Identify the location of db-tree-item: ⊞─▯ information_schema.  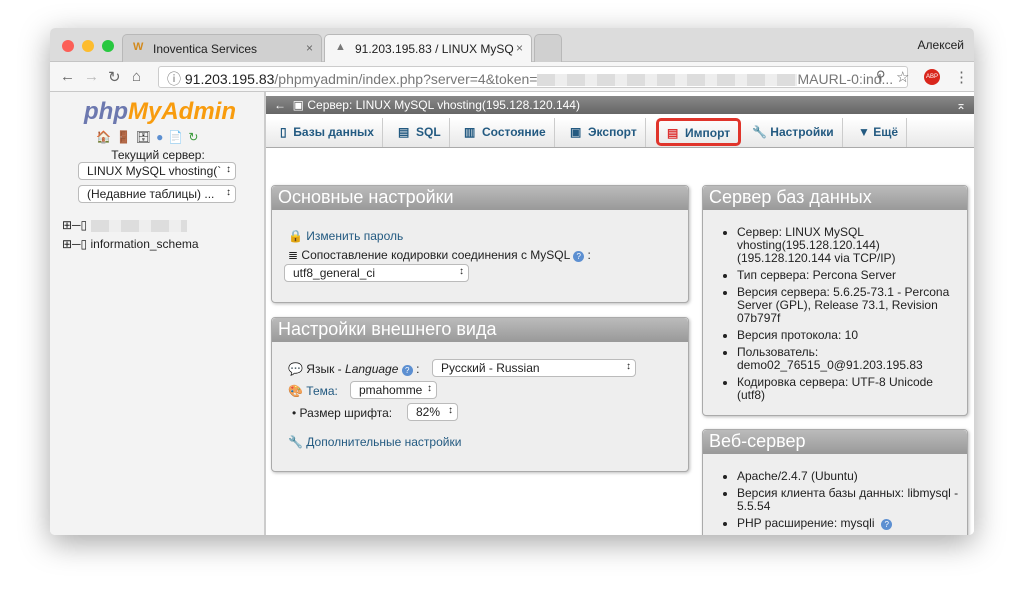
(130, 244).